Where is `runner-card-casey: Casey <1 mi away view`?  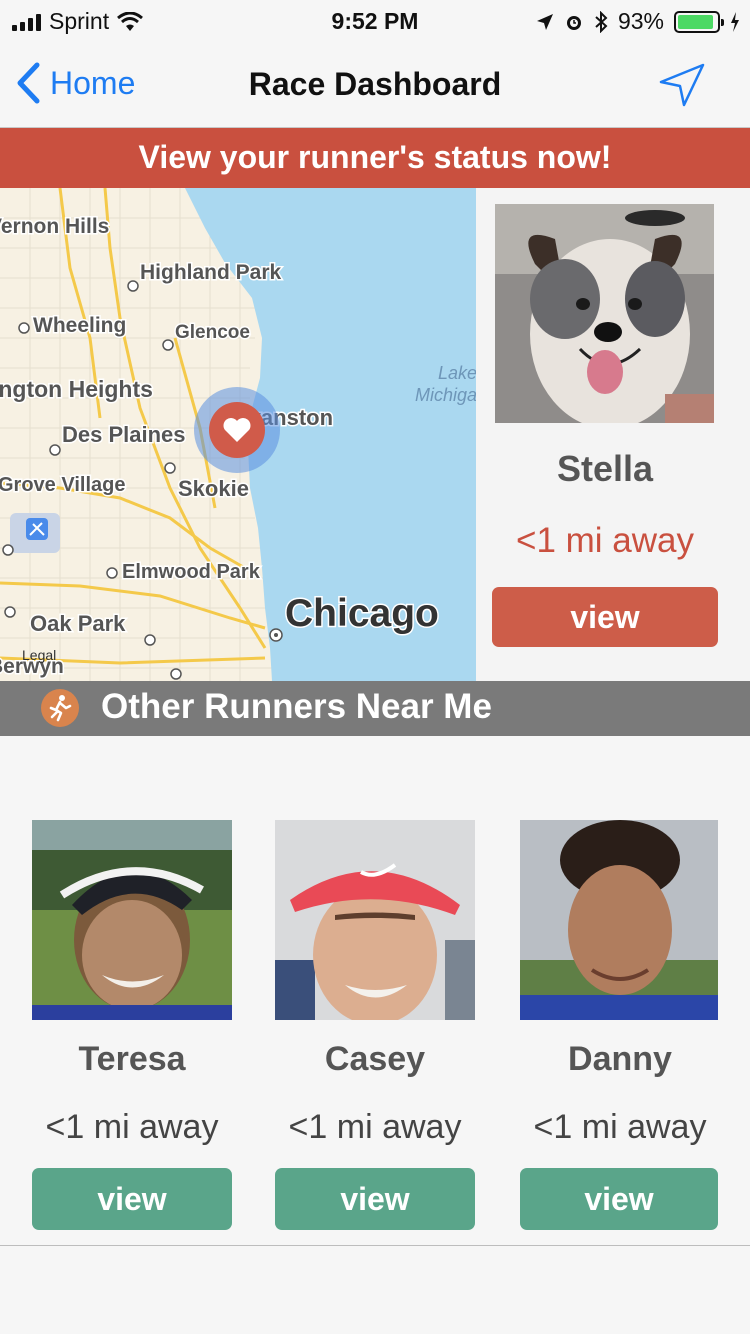
runner-card-casey: Casey <1 mi away view is located at coordinates (375, 1025).